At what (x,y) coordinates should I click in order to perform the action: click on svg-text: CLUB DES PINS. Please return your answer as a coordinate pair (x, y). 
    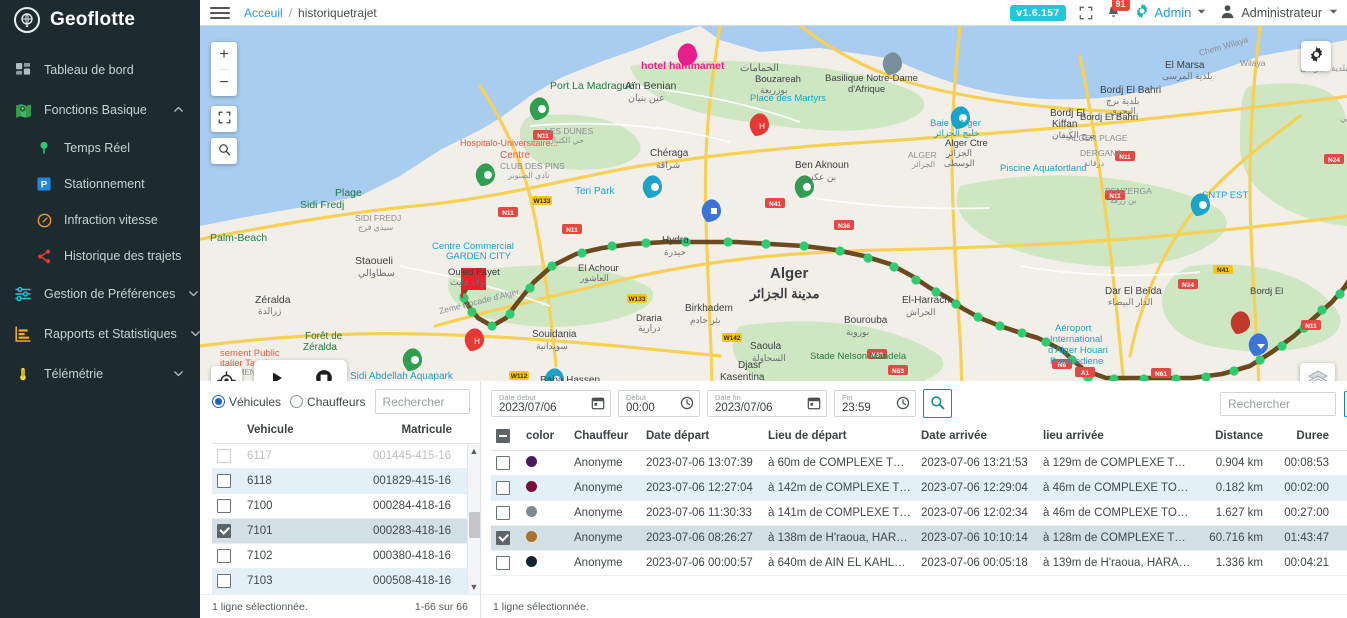
    Looking at the image, I should click on (532, 166).